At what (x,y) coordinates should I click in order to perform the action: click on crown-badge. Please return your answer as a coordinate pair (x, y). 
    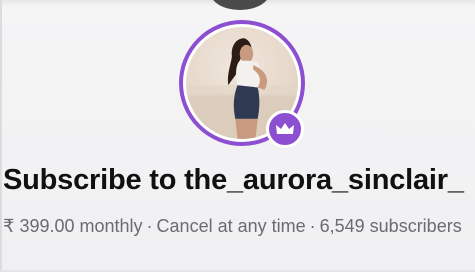
    Looking at the image, I should click on (285, 129).